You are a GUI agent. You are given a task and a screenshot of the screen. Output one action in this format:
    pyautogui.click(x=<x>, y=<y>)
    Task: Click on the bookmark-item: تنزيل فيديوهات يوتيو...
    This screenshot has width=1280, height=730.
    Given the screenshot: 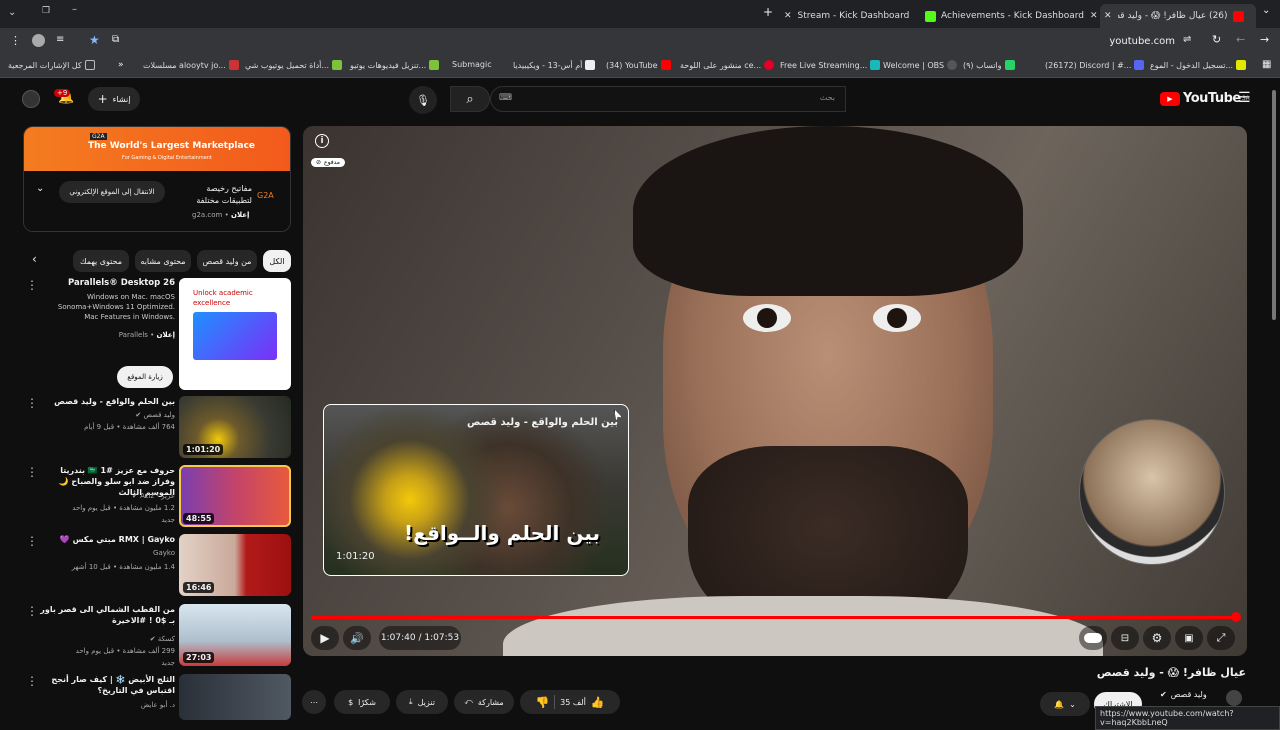 What is the action you would take?
    pyautogui.click(x=396, y=65)
    